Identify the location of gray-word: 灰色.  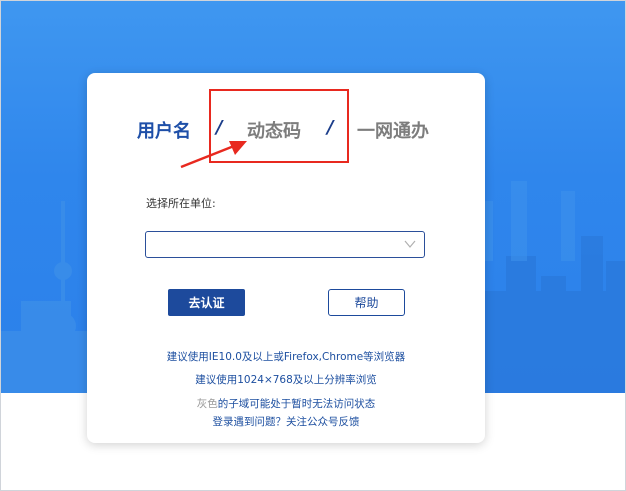
(207, 404).